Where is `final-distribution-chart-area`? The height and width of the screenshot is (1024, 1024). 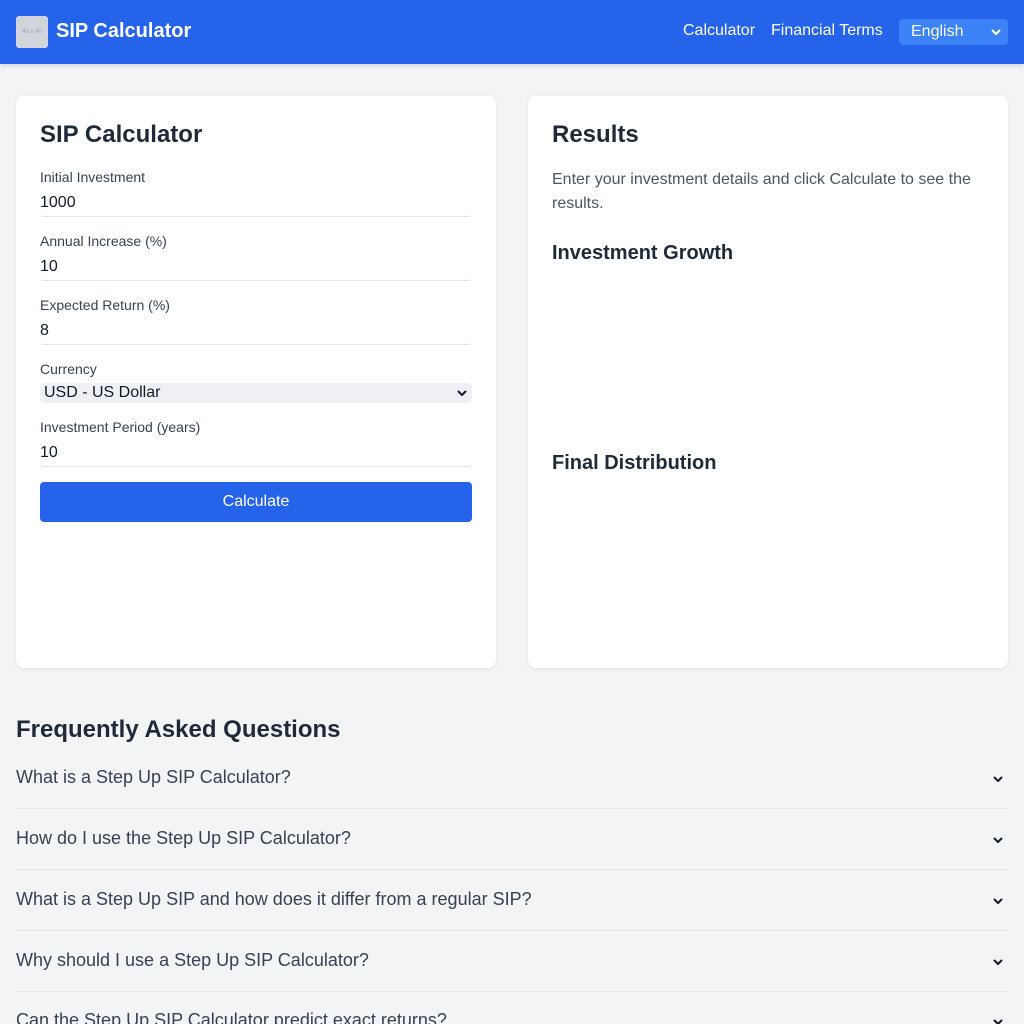 final-distribution-chart-area is located at coordinates (768, 566).